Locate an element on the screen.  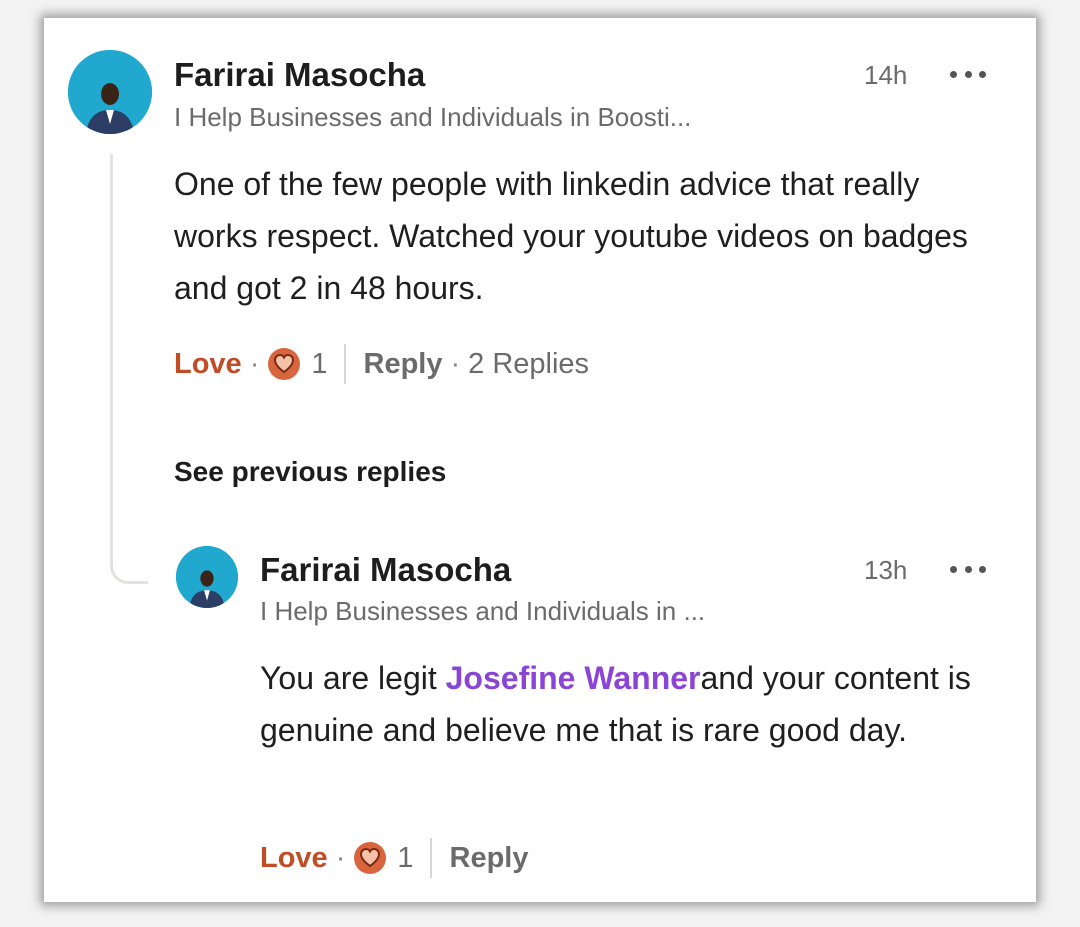
reply-author-name: Farirai Masocha is located at coordinates (385, 570).